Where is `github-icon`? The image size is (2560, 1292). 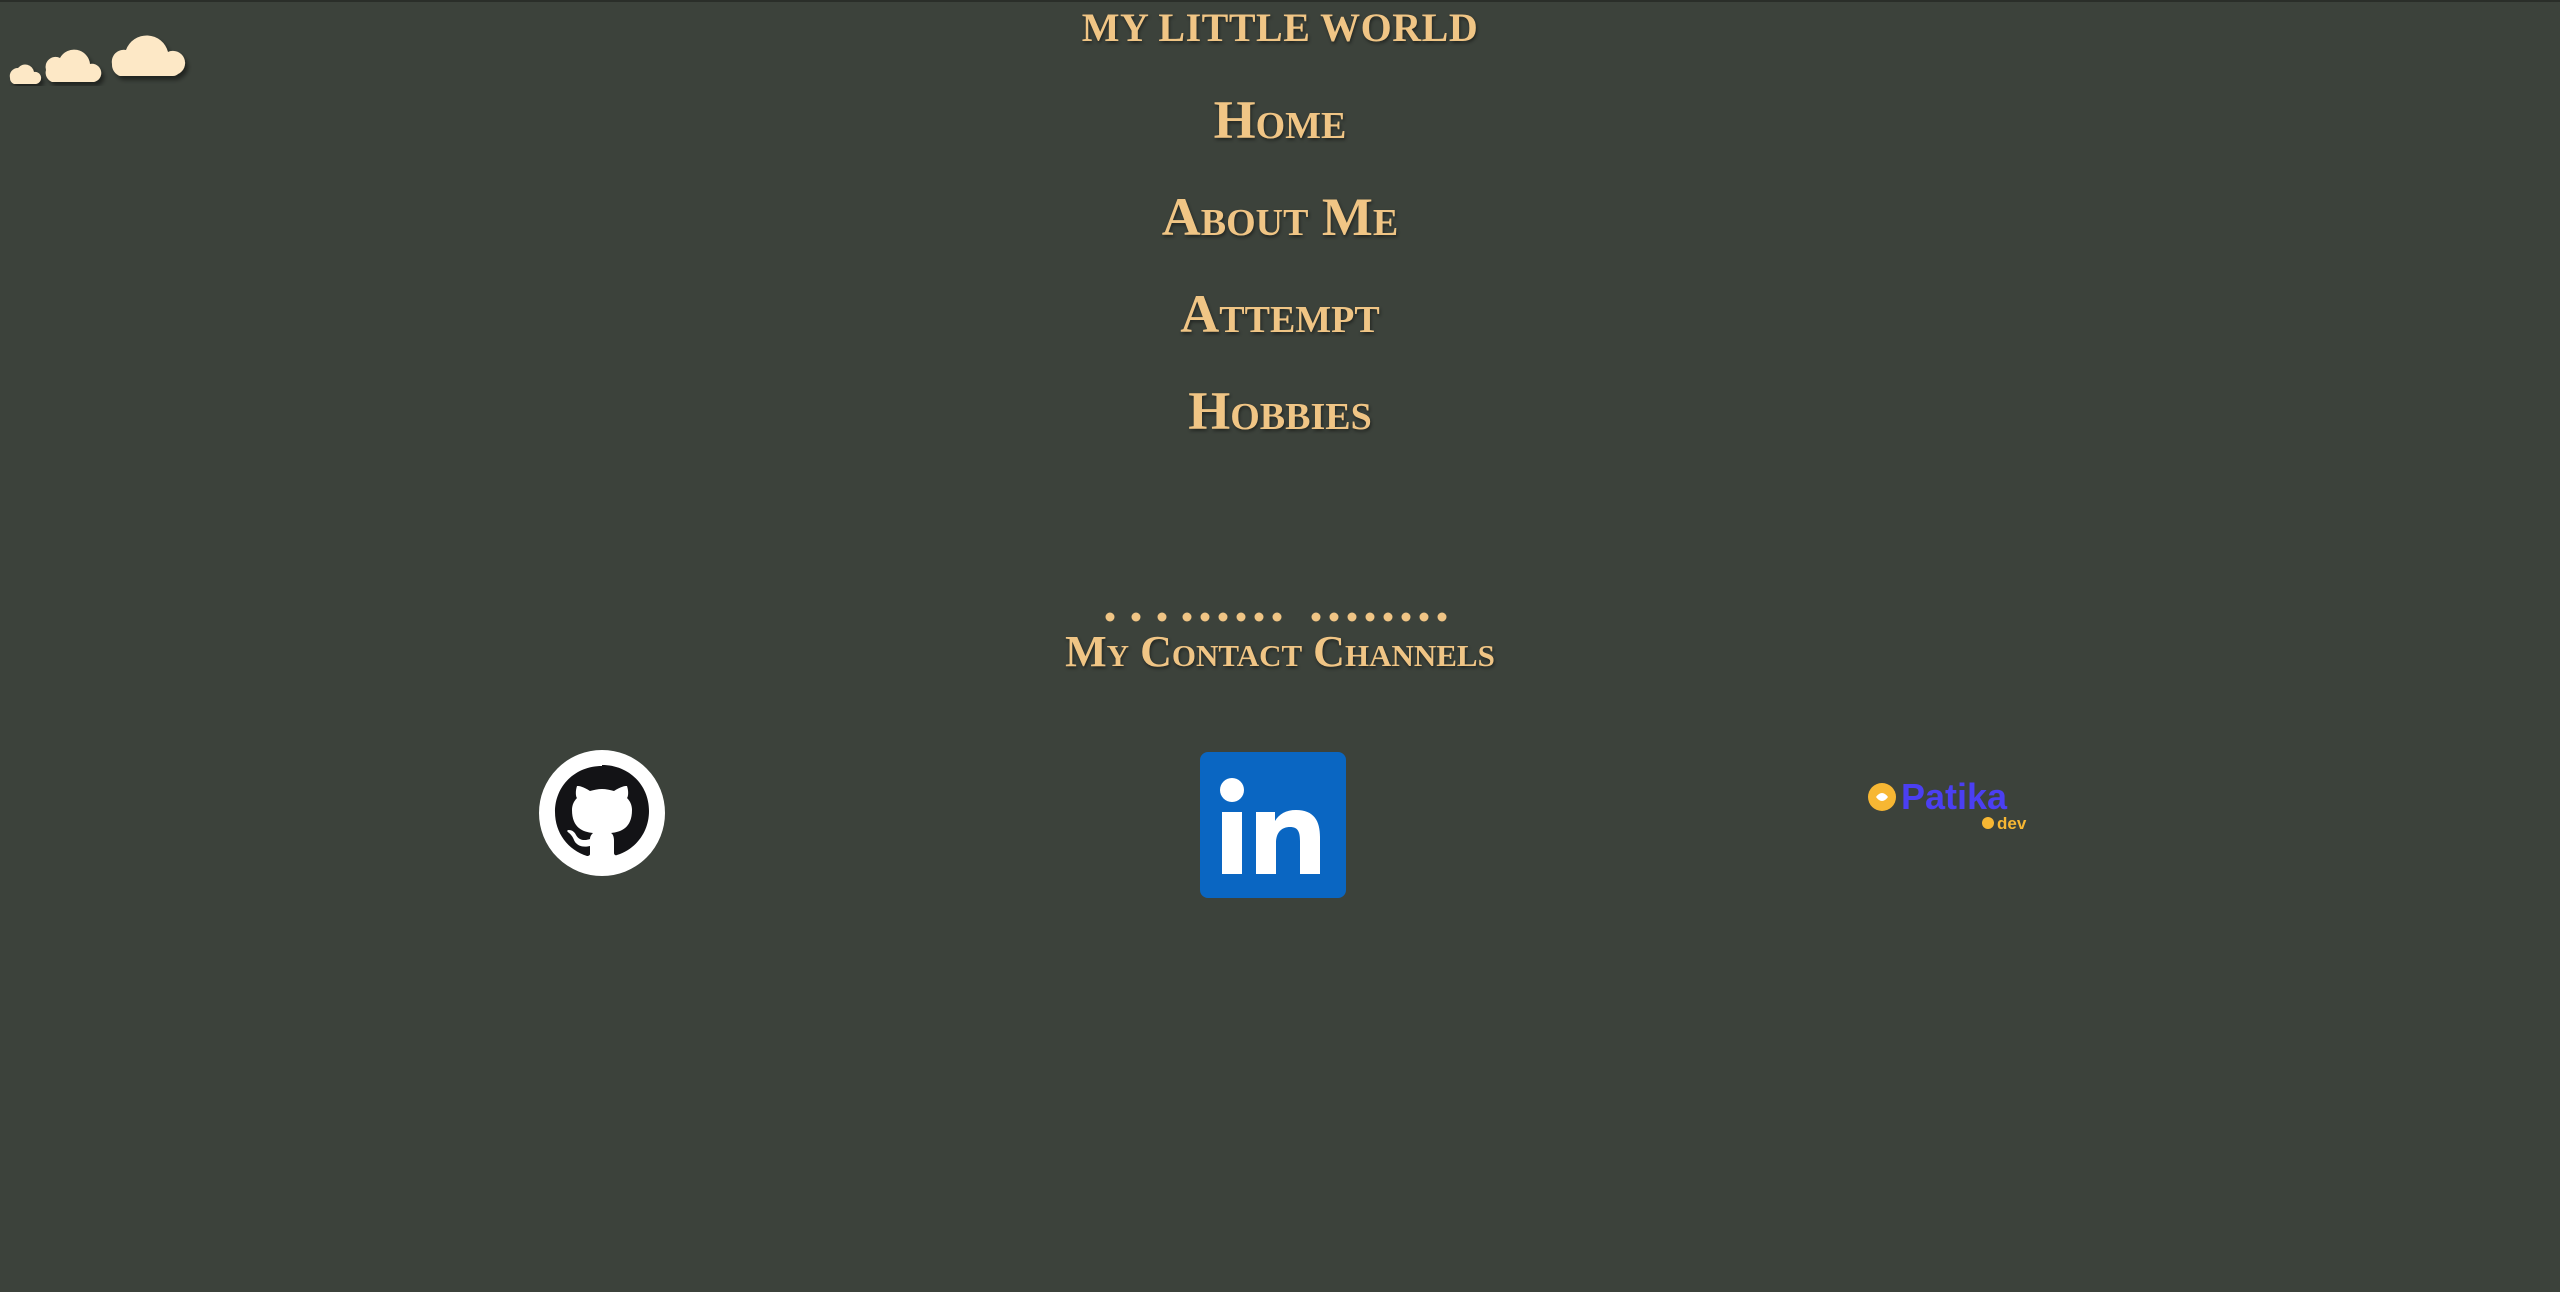 github-icon is located at coordinates (602, 813).